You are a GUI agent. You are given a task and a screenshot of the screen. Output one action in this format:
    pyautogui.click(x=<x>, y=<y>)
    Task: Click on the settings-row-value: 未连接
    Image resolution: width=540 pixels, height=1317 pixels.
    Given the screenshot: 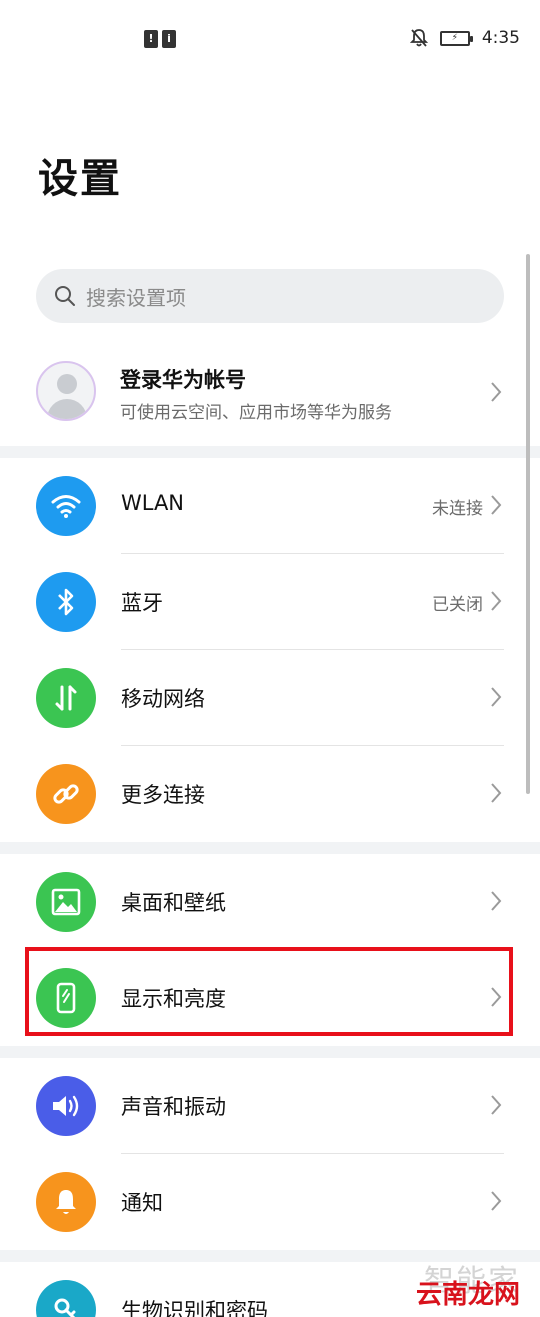 What is the action you would take?
    pyautogui.click(x=457, y=509)
    